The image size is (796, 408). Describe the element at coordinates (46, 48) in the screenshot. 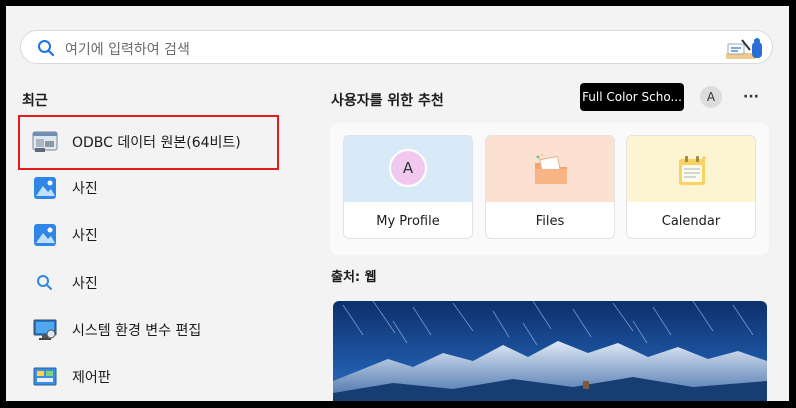

I see `search-icon` at that location.